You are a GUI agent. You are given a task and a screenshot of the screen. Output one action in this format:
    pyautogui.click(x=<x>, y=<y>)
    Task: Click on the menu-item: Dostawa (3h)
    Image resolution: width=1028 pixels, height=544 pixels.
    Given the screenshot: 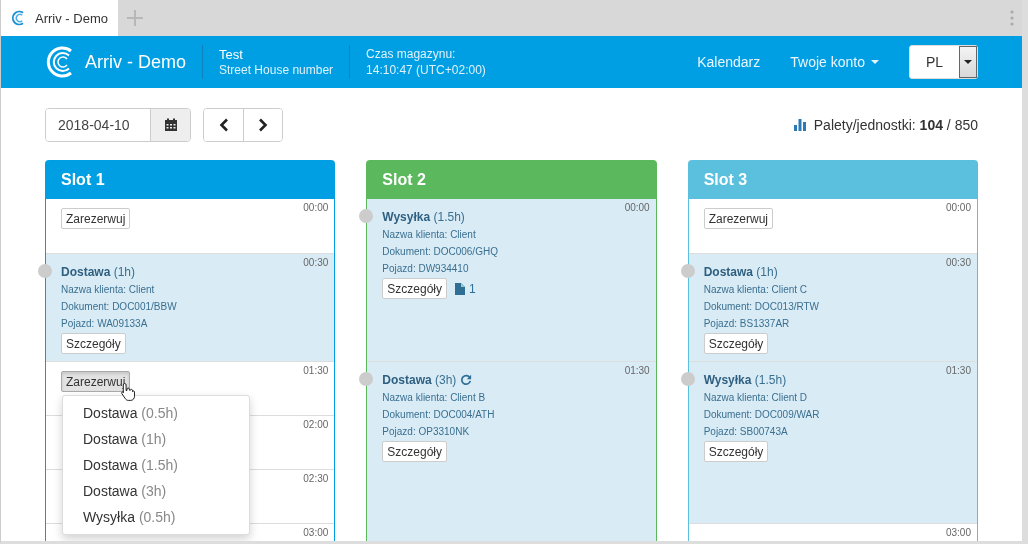 What is the action you would take?
    pyautogui.click(x=156, y=491)
    